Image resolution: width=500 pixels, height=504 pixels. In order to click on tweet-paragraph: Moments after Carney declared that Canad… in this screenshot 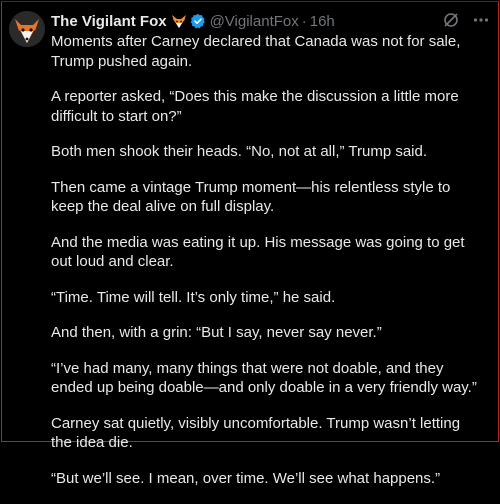, I will do `click(256, 51)`.